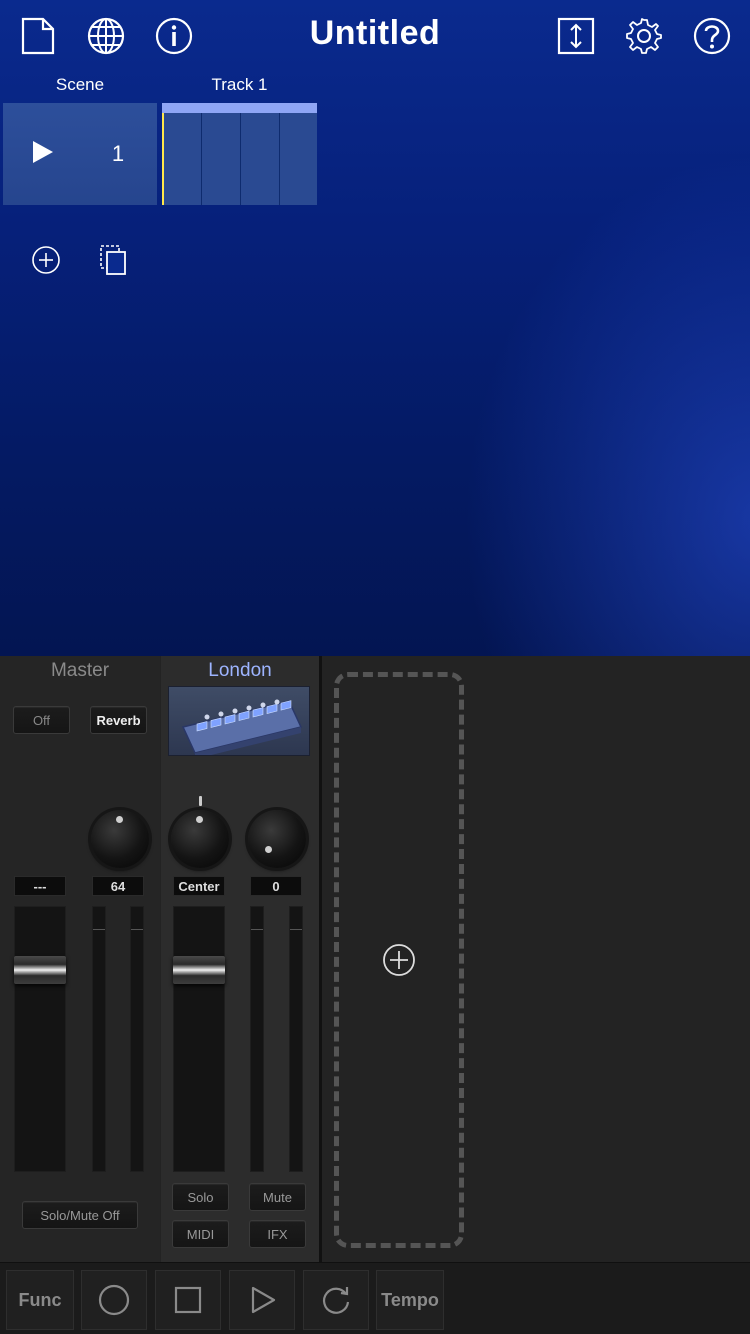  Describe the element at coordinates (199, 1039) in the screenshot. I see `track-fader-track` at that location.